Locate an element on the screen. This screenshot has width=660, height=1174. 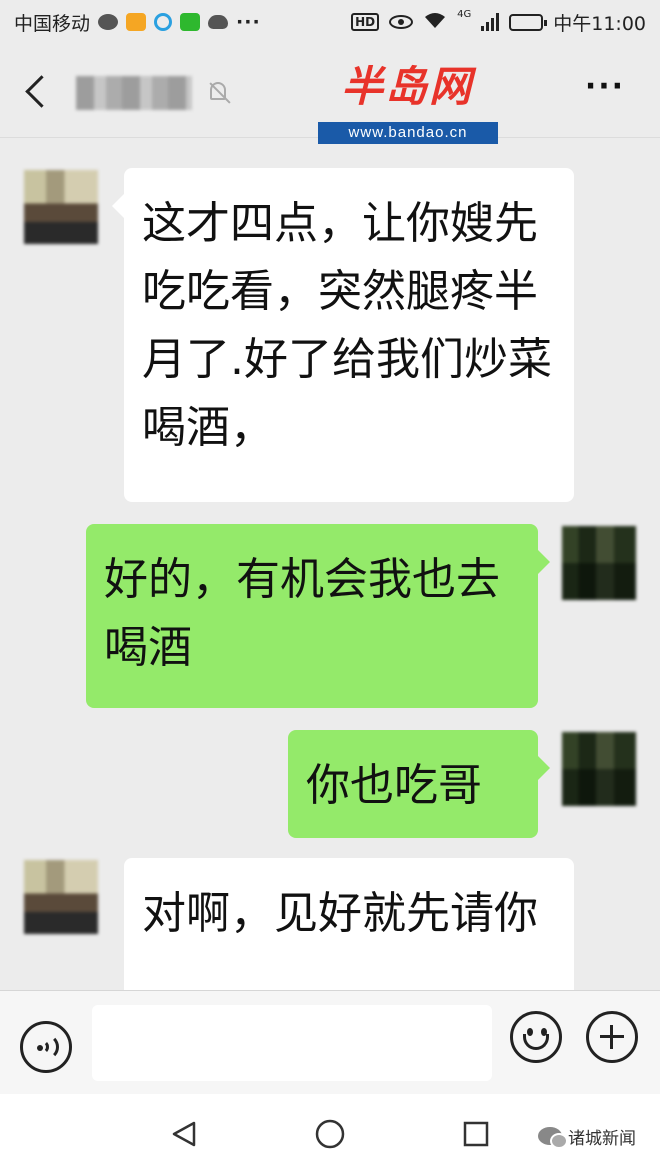
back-button is located at coordinates (38, 92).